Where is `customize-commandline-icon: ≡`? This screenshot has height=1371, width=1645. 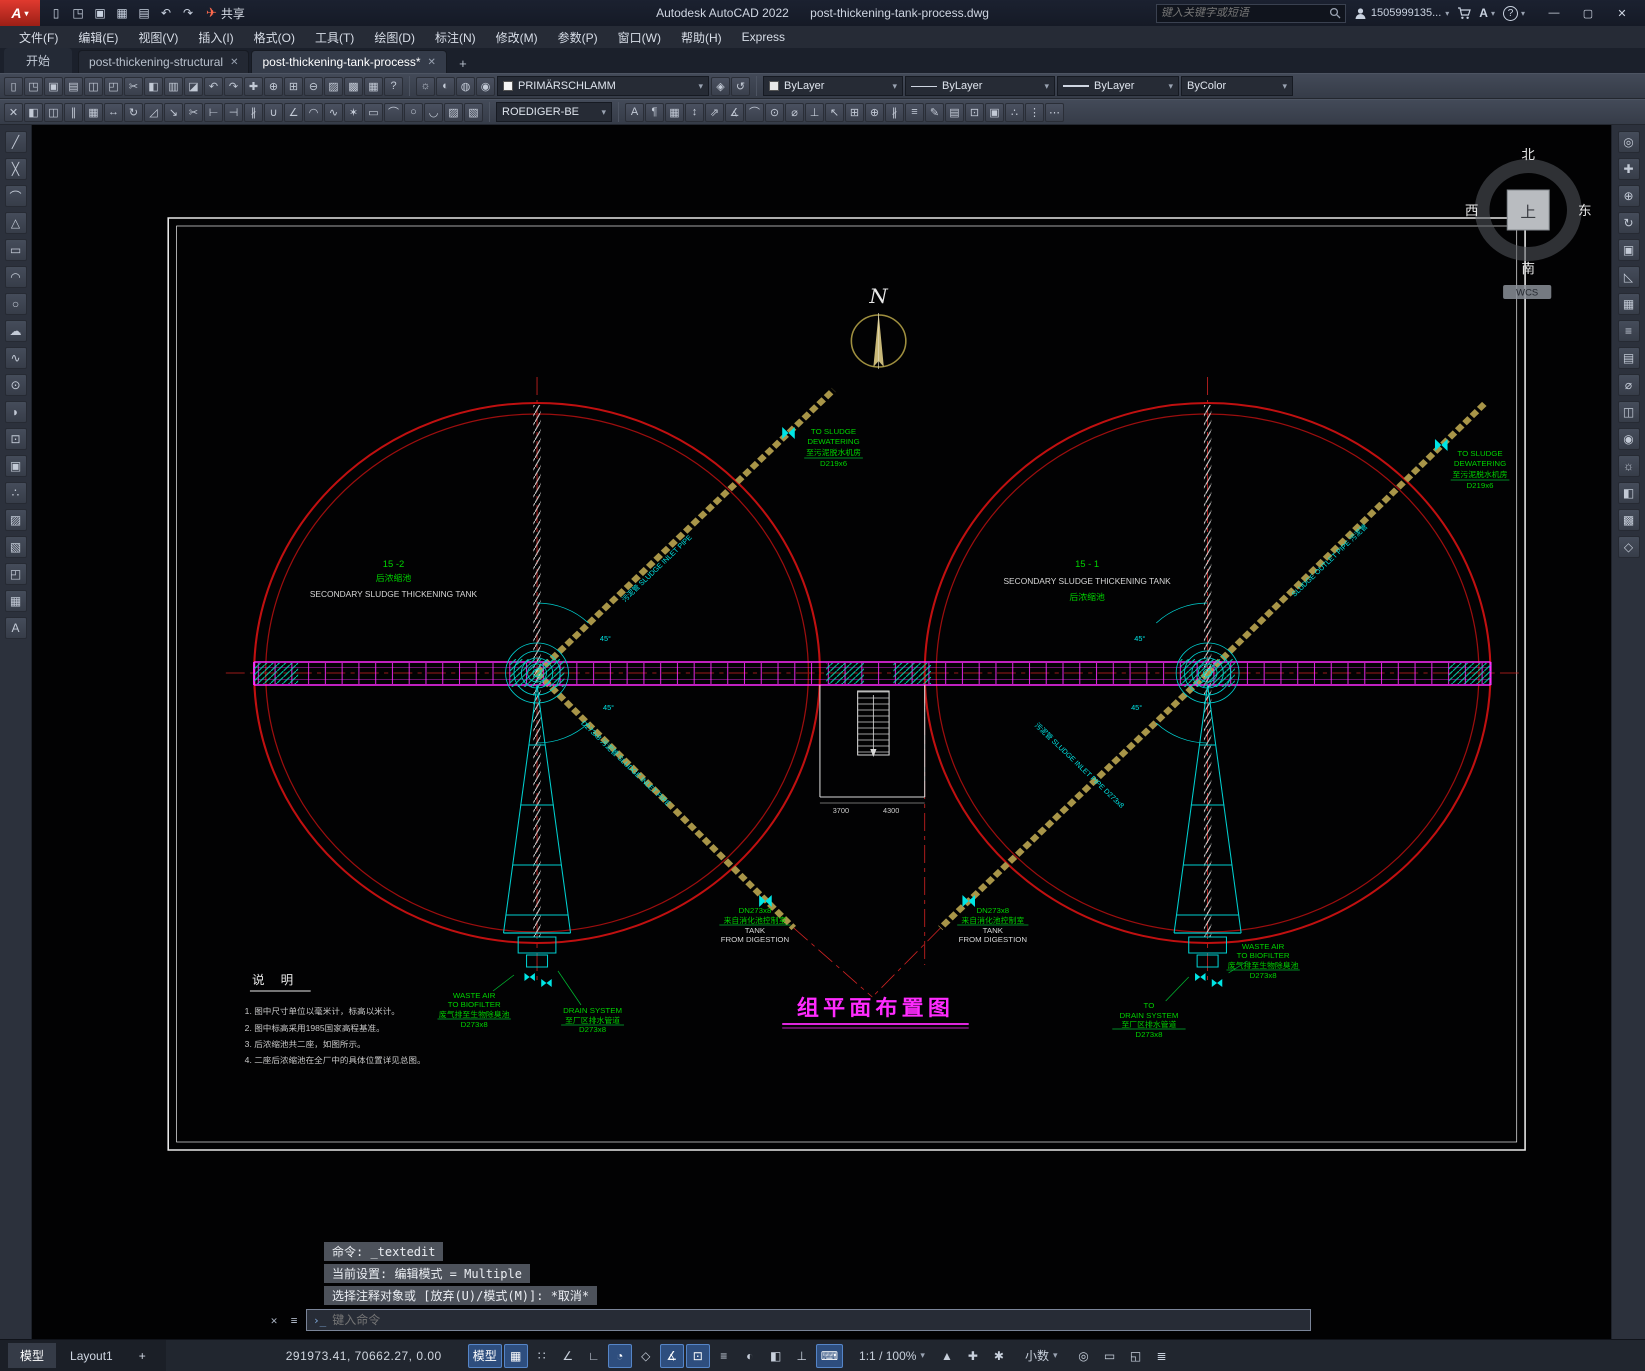 customize-commandline-icon: ≡ is located at coordinates (294, 1320).